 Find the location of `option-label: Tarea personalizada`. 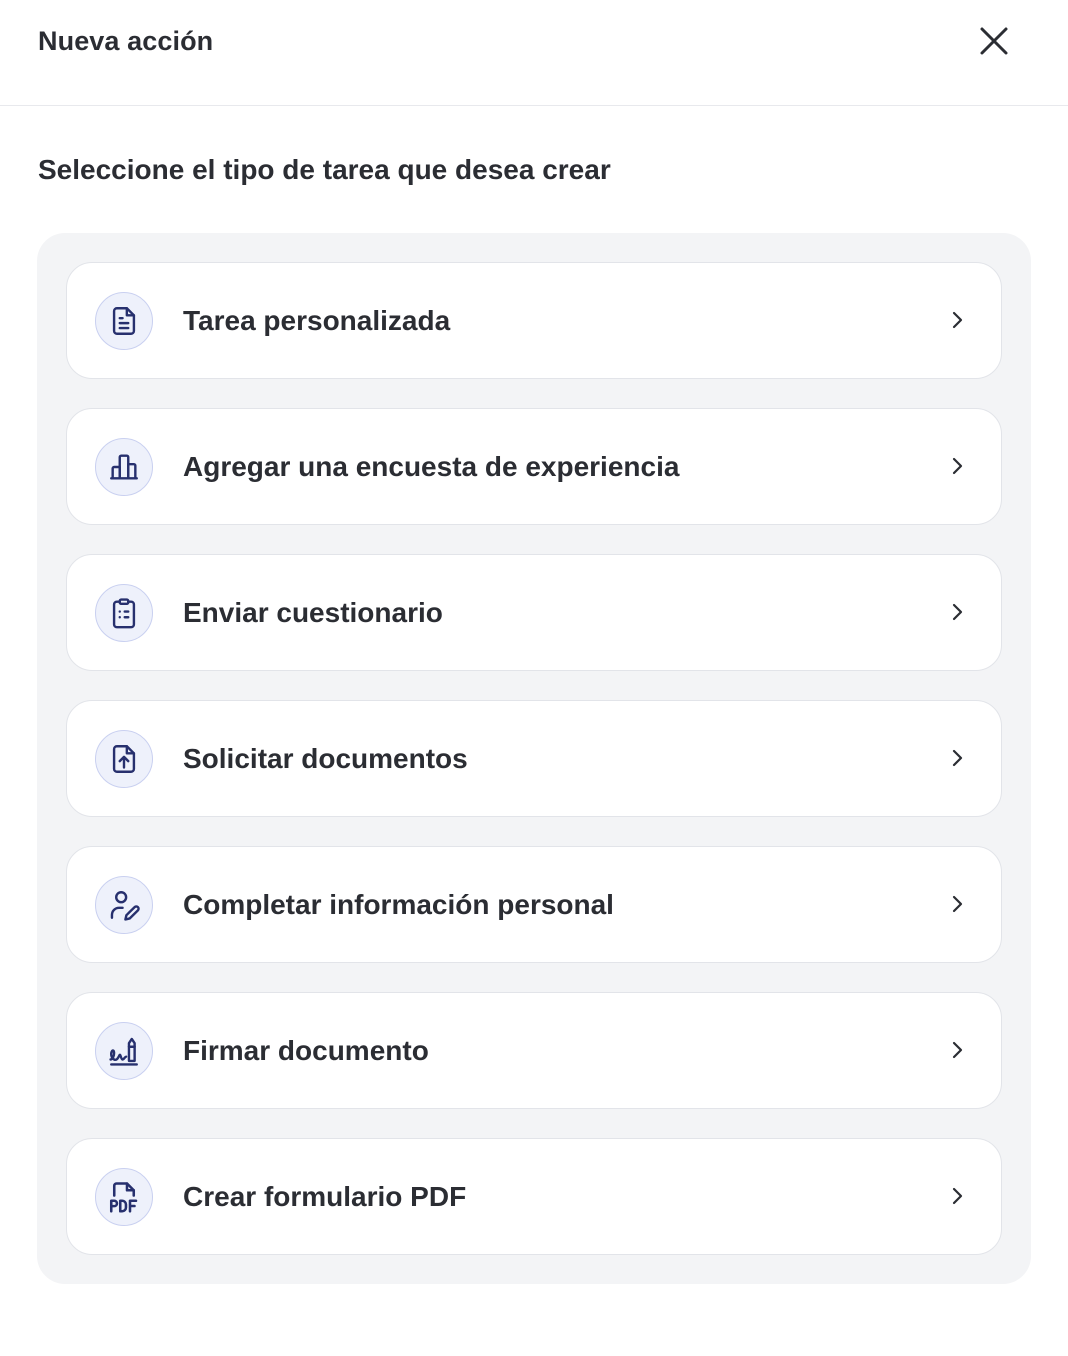

option-label: Tarea personalizada is located at coordinates (317, 320).